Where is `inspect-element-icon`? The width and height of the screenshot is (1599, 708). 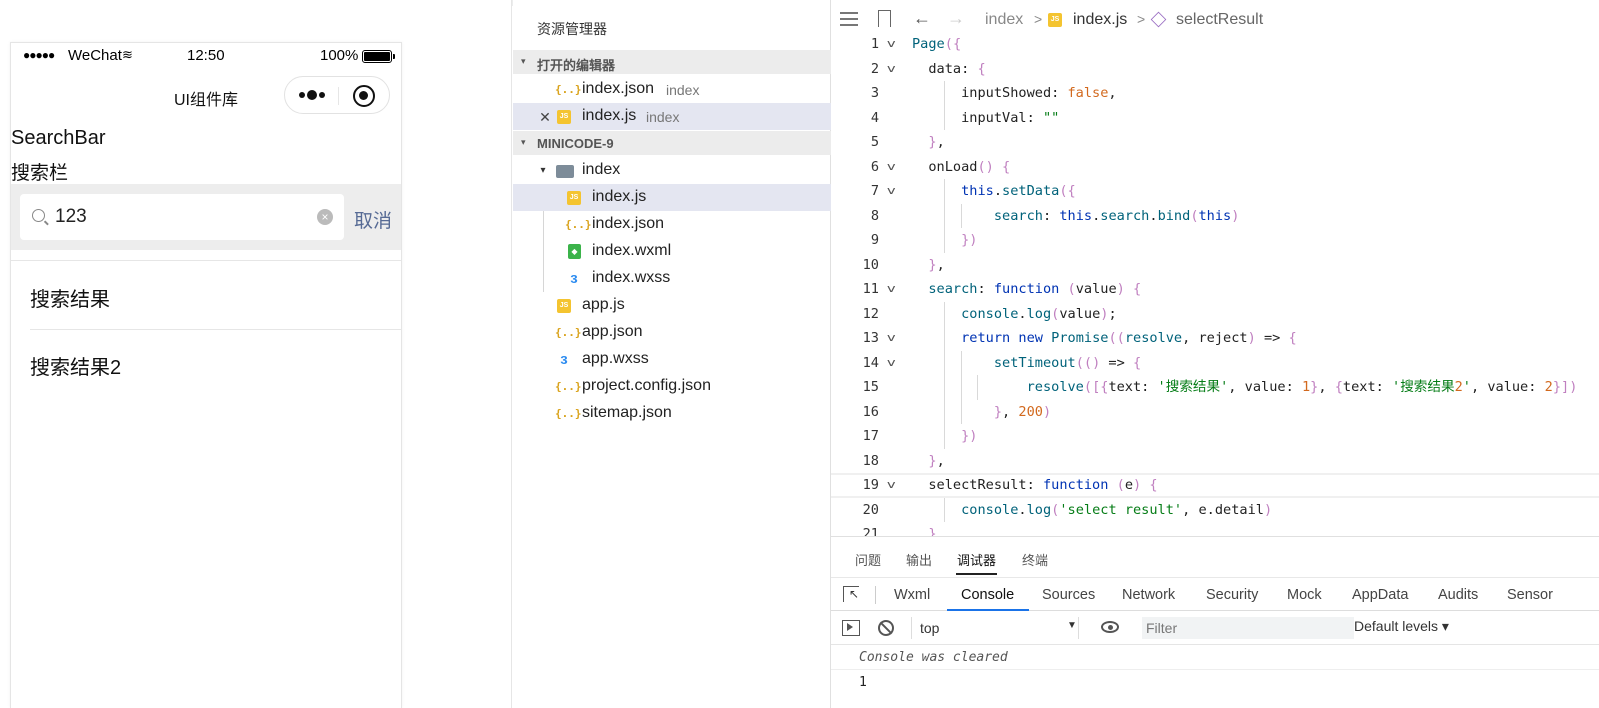
inspect-element-icon is located at coordinates (851, 594).